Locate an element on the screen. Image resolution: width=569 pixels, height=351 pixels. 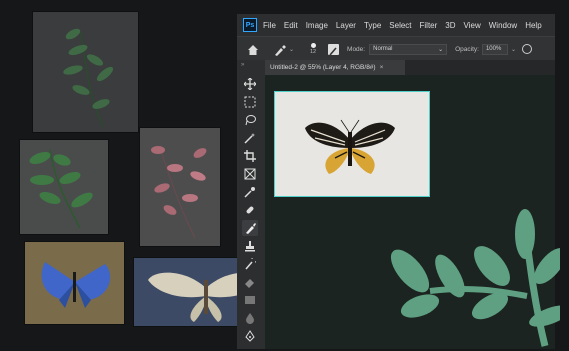
document-tab: Untitled-2 @ 55% (Layer 4, RGB/8#) × is located at coordinates (335, 67).